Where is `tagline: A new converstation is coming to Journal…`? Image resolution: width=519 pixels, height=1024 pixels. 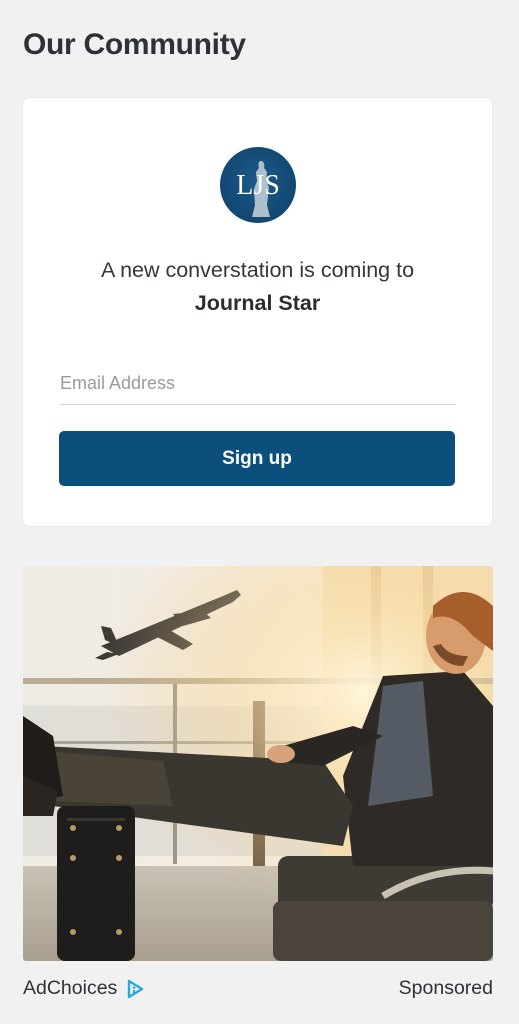
tagline: A new converstation is coming to Journal… is located at coordinates (257, 287).